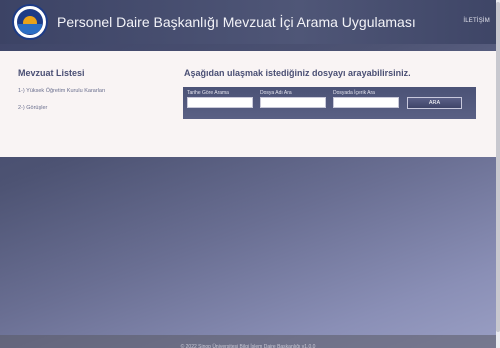 This screenshot has width=500, height=348. I want to click on content-search-input, so click(366, 102).